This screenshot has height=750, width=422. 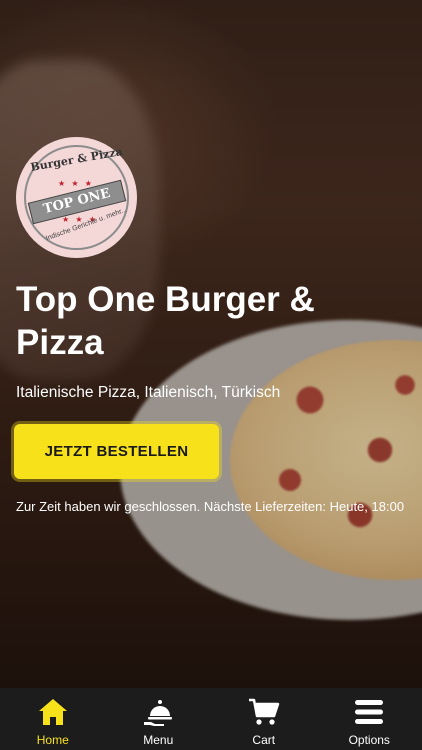 I want to click on menu-icon, so click(x=369, y=712).